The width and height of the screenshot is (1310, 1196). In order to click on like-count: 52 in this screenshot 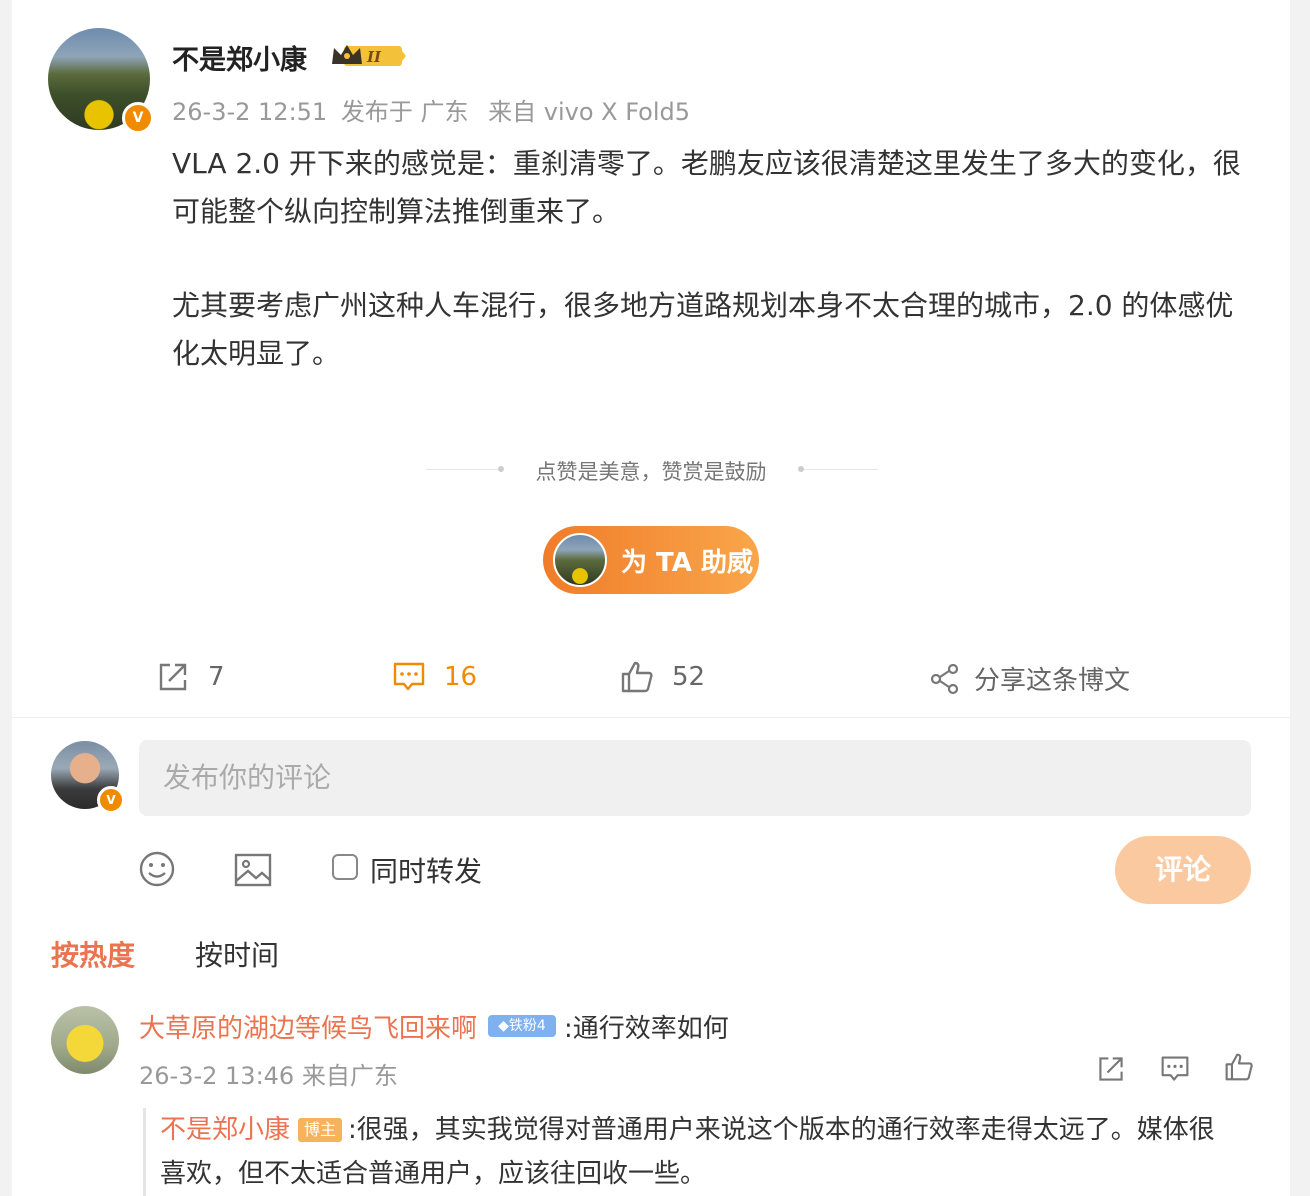, I will do `click(689, 677)`.